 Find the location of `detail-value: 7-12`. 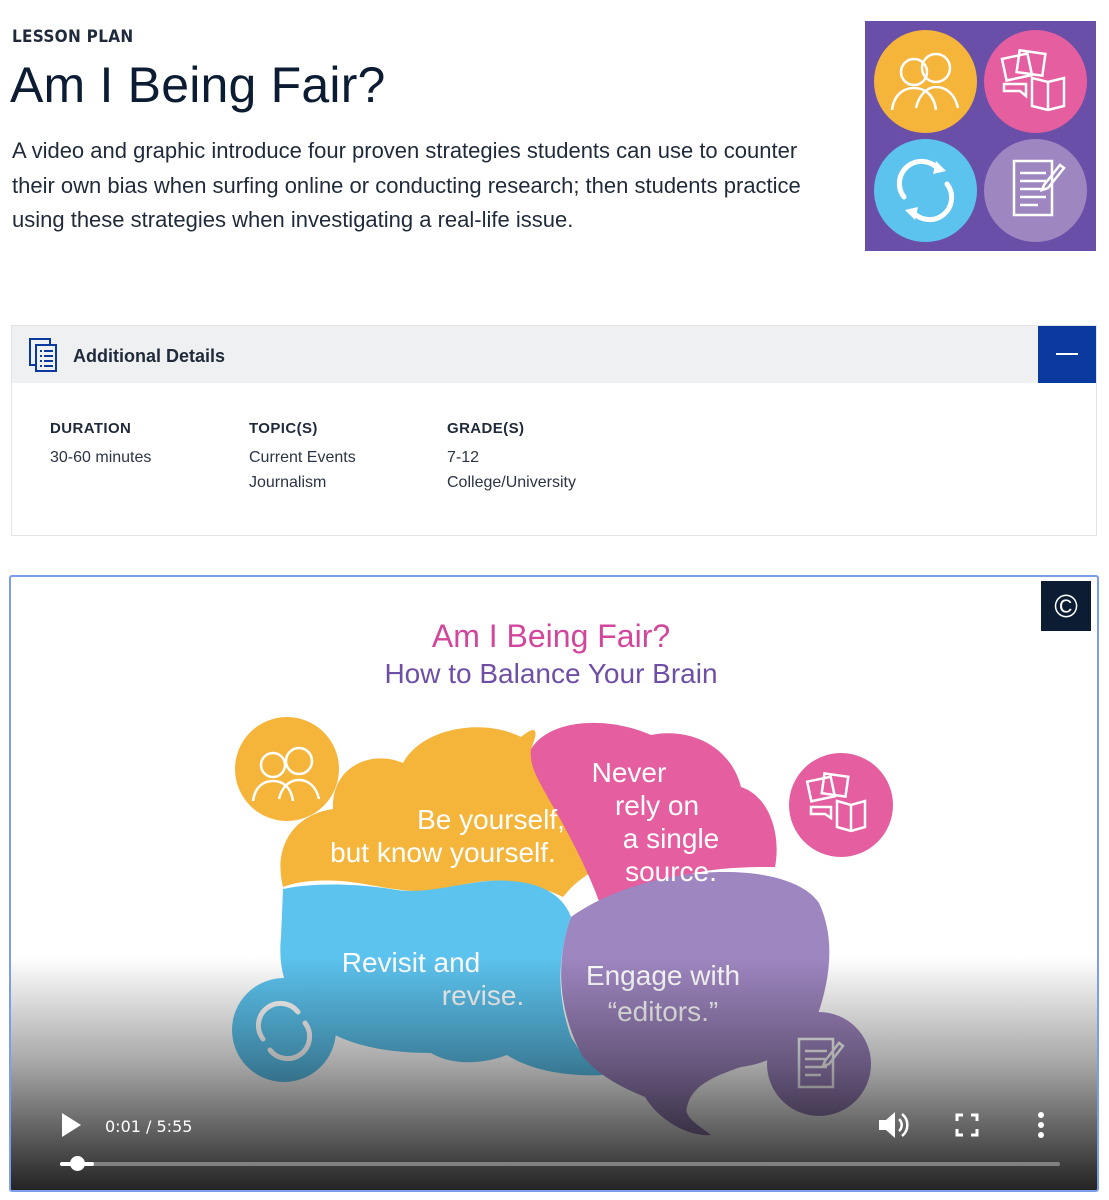

detail-value: 7-12 is located at coordinates (463, 457).